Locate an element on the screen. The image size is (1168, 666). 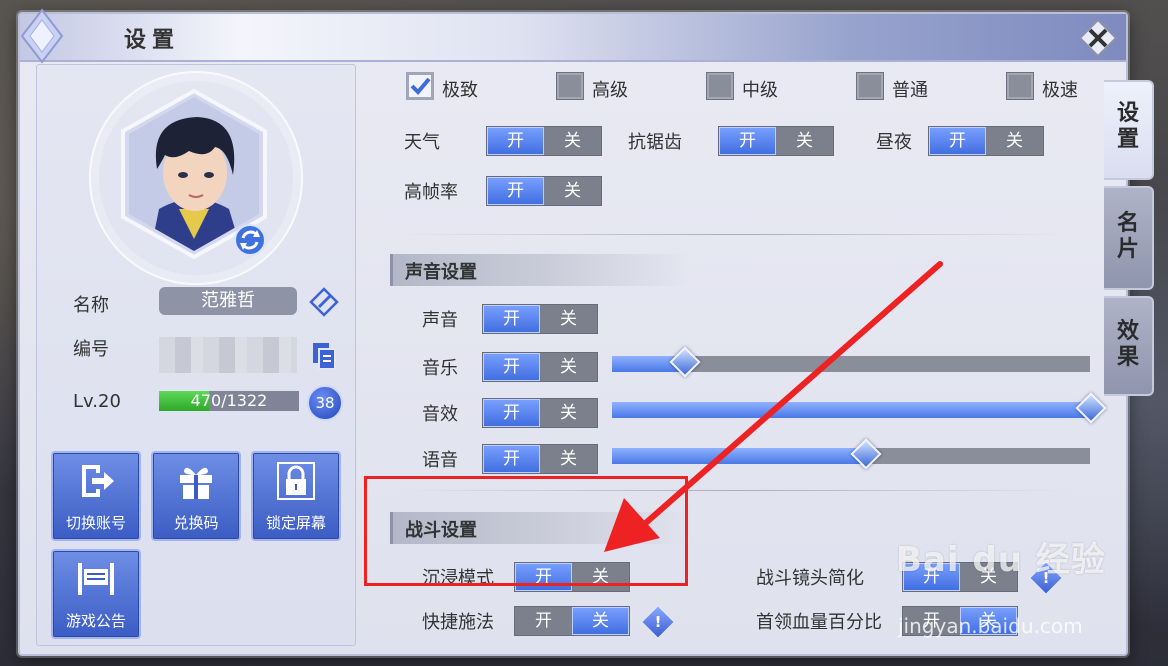
weather-toggle: 开 关 is located at coordinates (544, 141).